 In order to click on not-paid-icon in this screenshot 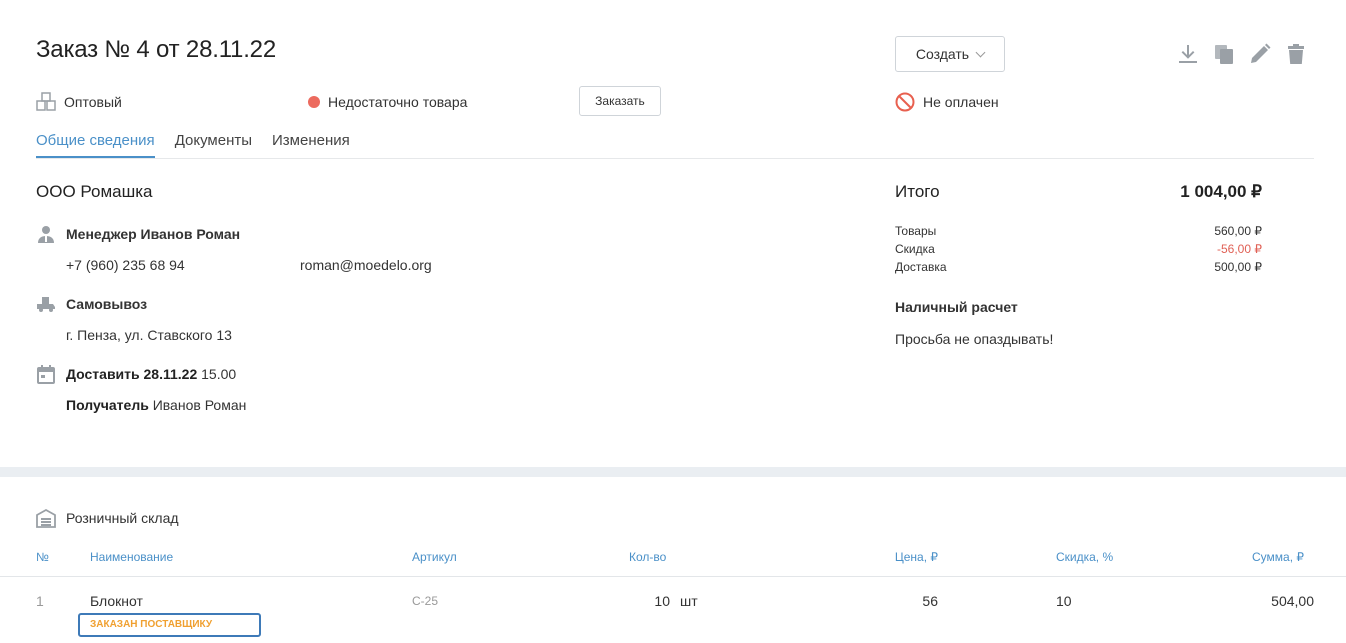, I will do `click(905, 102)`.